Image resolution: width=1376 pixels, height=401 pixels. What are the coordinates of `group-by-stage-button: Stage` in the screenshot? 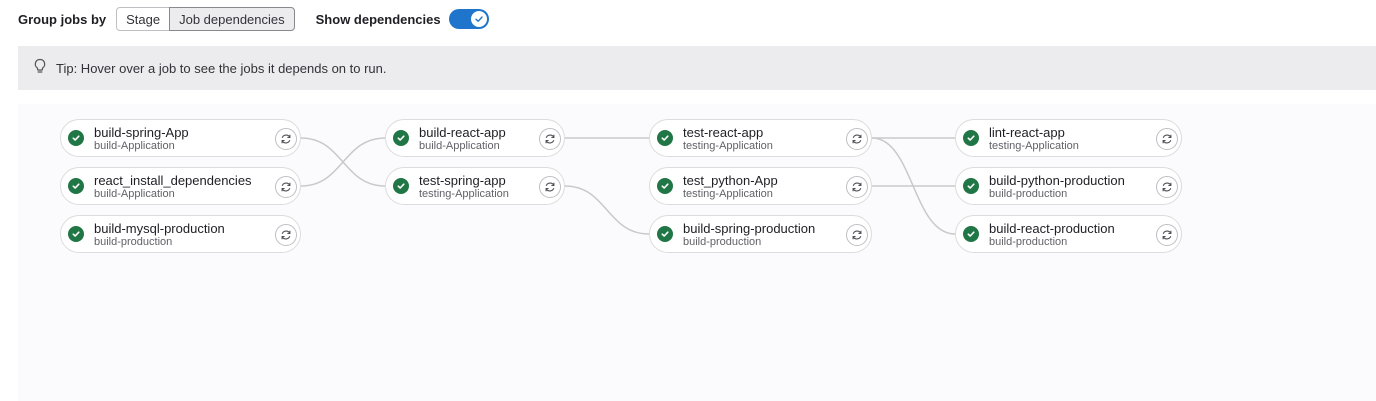 It's located at (143, 19).